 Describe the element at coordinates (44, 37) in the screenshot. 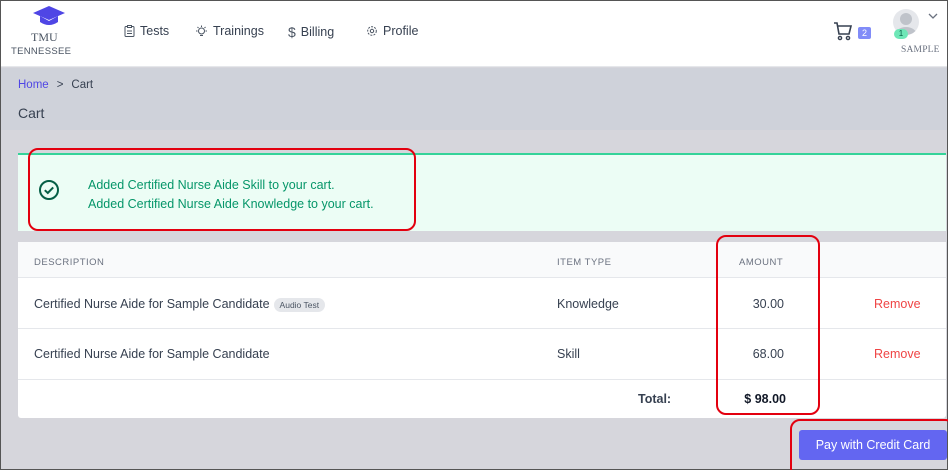

I see `brand-line1: TMU` at that location.